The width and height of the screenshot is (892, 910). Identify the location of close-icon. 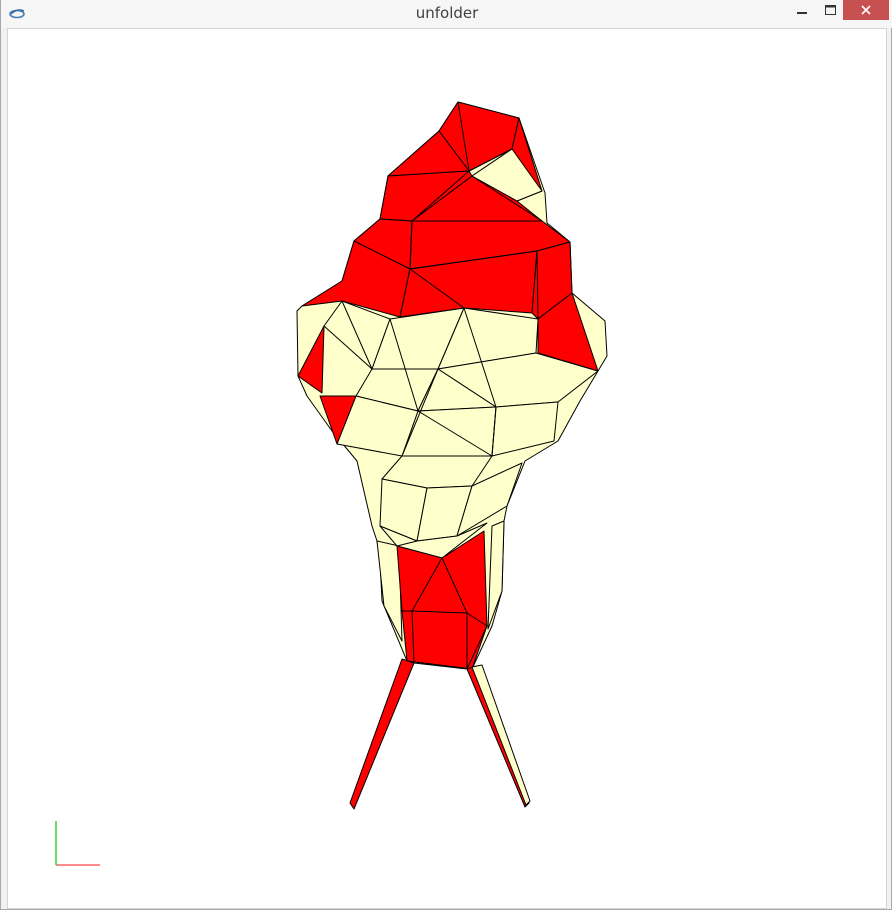
(866, 10).